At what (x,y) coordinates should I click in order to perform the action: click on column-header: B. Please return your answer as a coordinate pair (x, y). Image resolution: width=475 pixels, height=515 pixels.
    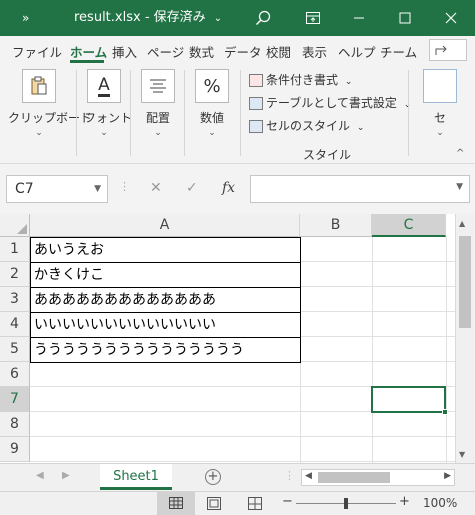
    Looking at the image, I should click on (336, 225).